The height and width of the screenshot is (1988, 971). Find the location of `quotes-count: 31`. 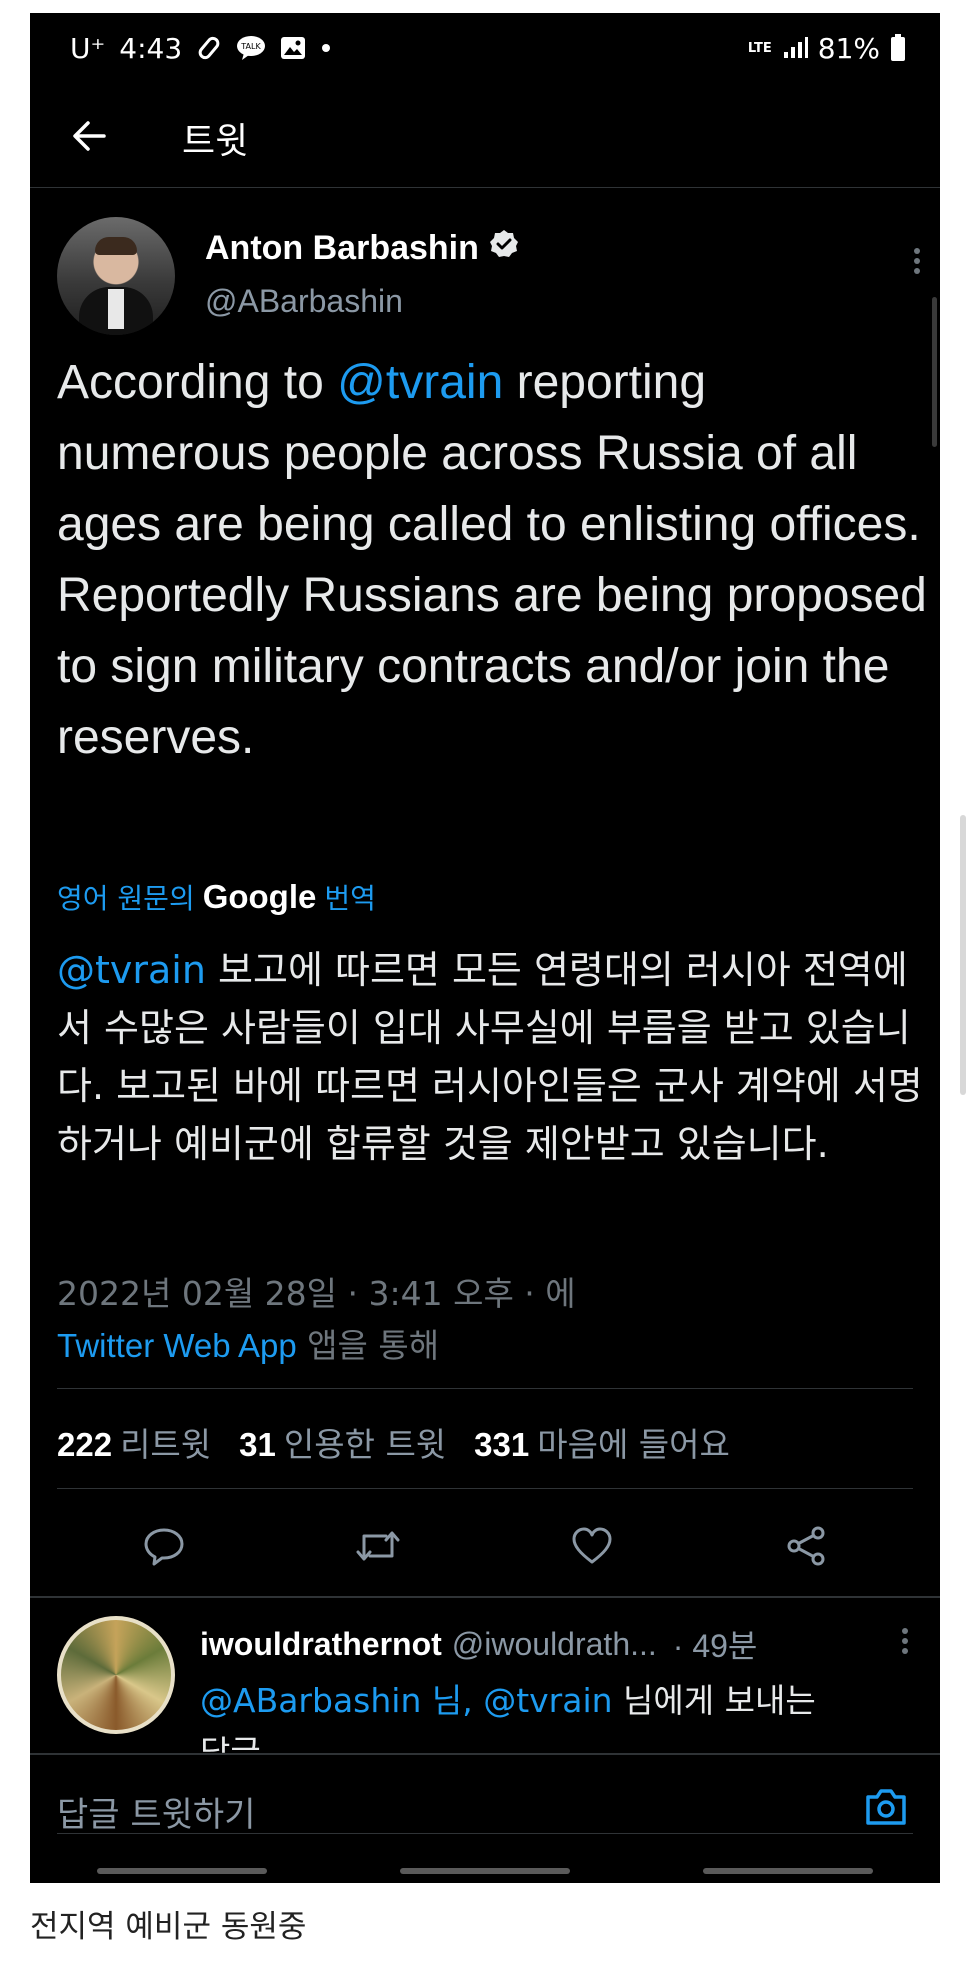

quotes-count: 31 is located at coordinates (257, 1444).